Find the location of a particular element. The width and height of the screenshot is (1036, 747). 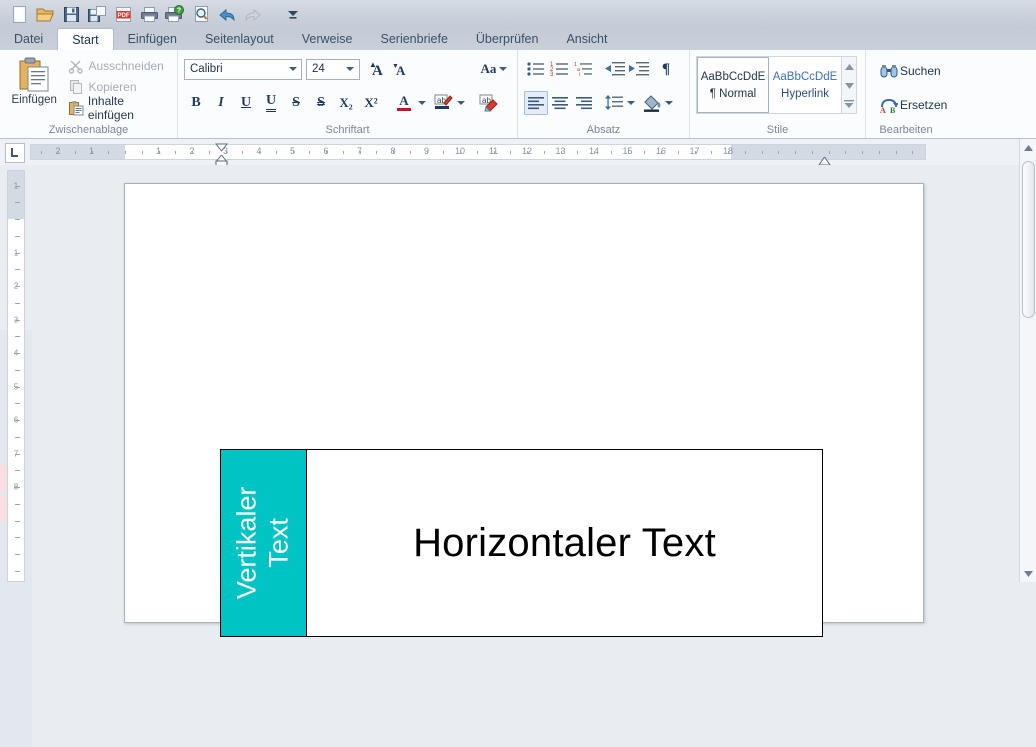

styles-scroll-down-icon is located at coordinates (849, 85).